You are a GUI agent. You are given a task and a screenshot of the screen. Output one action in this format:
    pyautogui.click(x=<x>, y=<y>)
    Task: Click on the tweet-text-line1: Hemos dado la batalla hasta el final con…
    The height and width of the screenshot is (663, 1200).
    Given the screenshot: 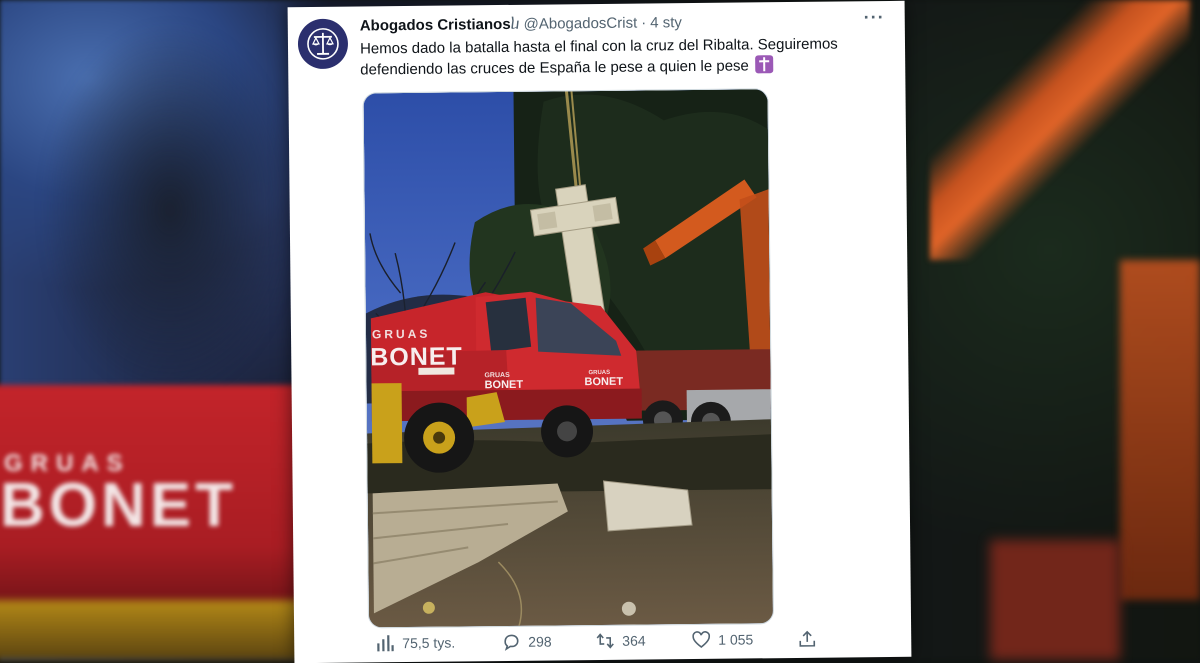 What is the action you would take?
    pyautogui.click(x=599, y=46)
    